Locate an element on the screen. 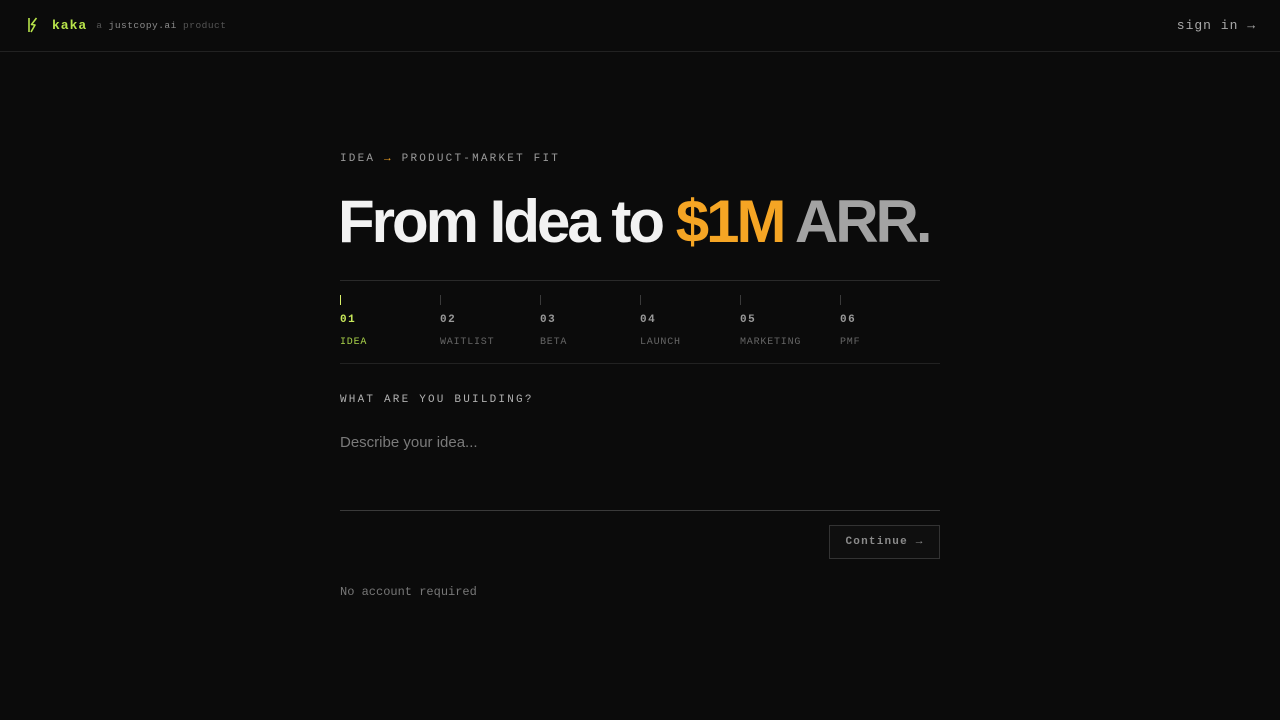 This screenshot has height=720, width=1280. step-idea: 01 IDEA is located at coordinates (390, 322).